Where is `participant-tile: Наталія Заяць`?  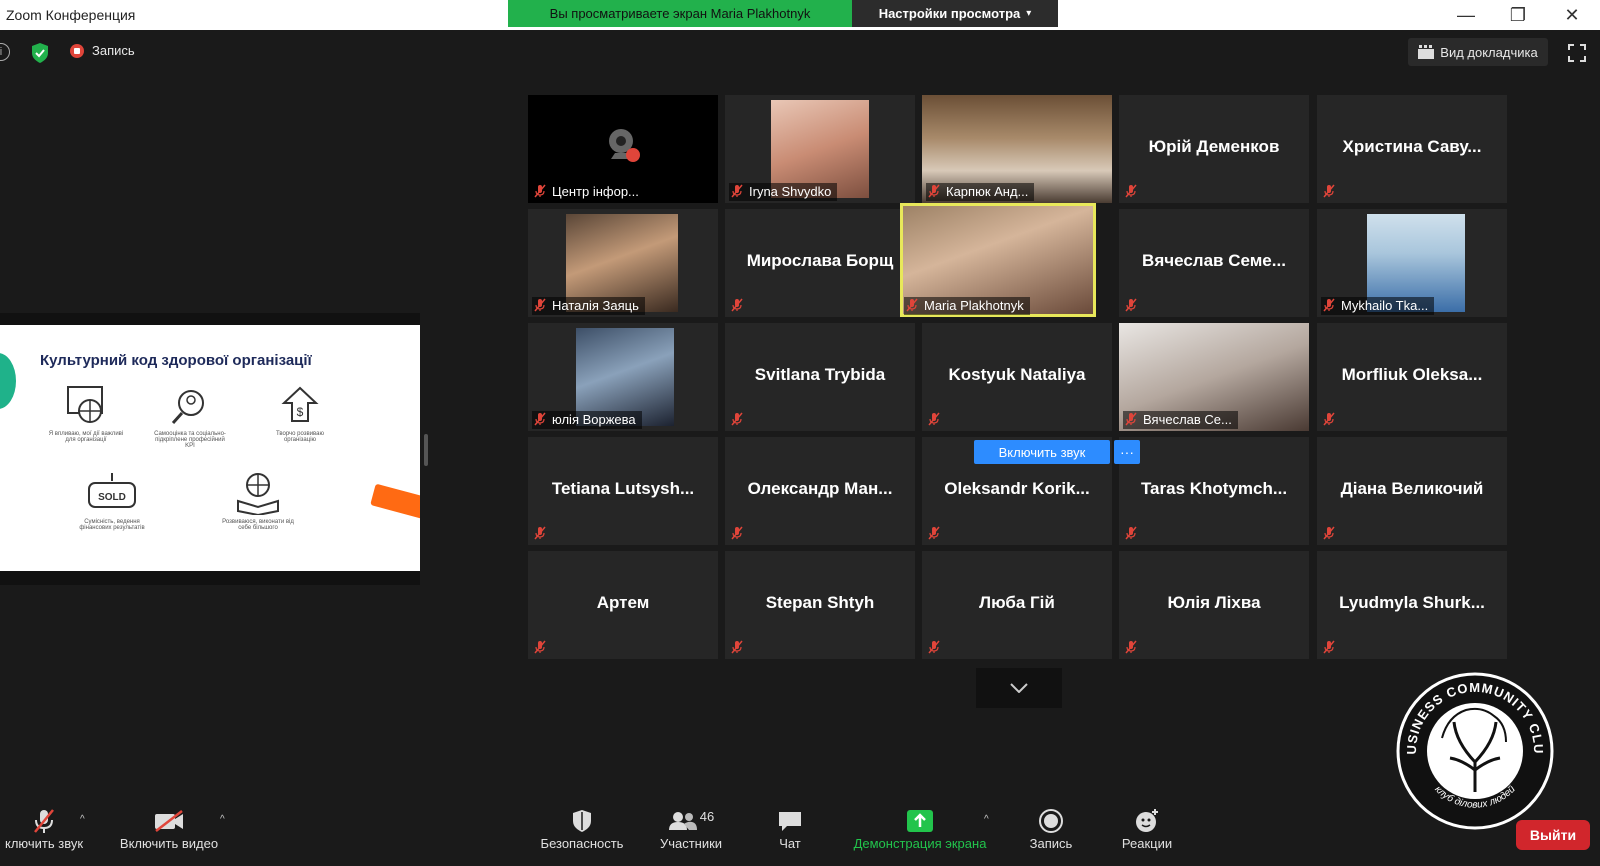 participant-tile: Наталія Заяць is located at coordinates (623, 263).